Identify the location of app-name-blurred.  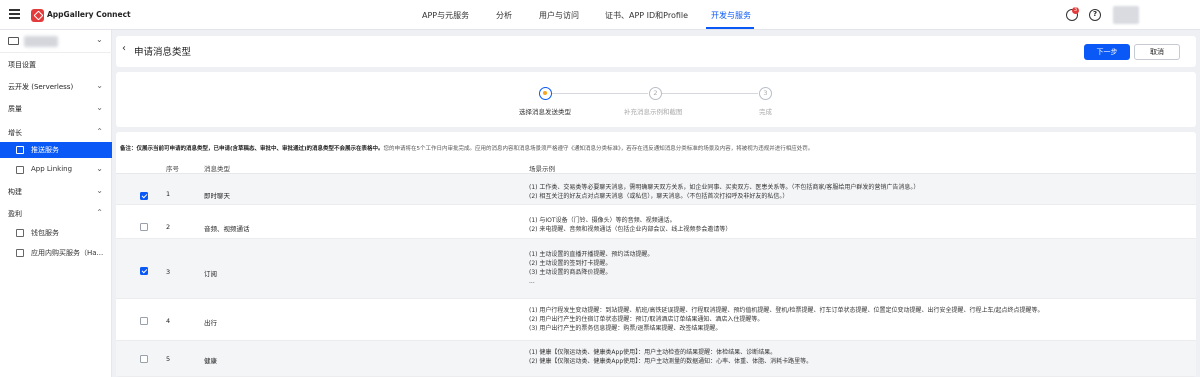
(41, 41).